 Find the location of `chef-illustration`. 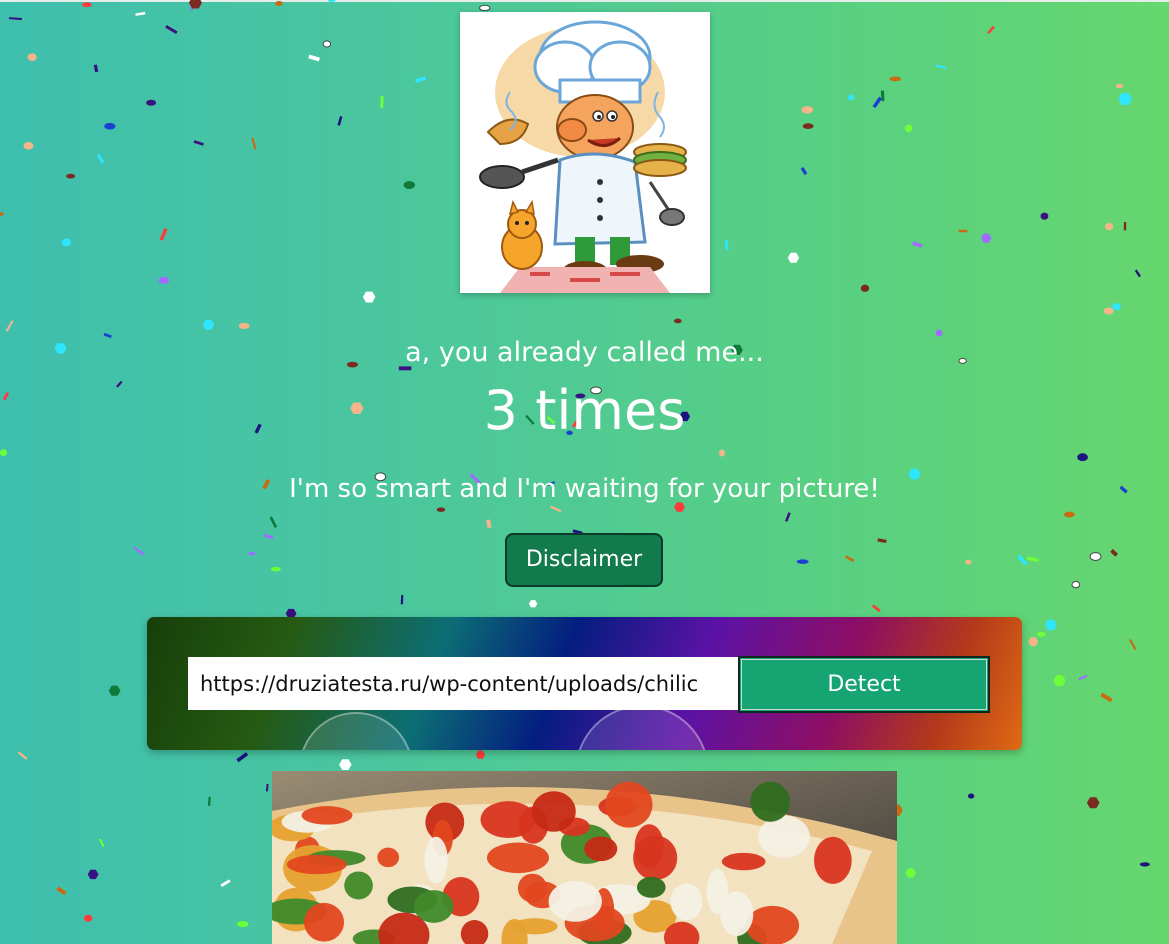

chef-illustration is located at coordinates (585, 152).